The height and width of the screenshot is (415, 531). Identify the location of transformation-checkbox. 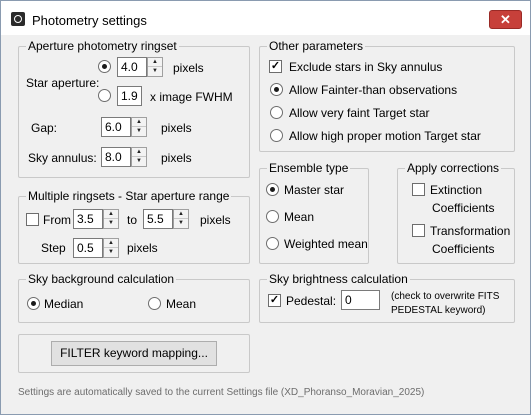
(418, 230).